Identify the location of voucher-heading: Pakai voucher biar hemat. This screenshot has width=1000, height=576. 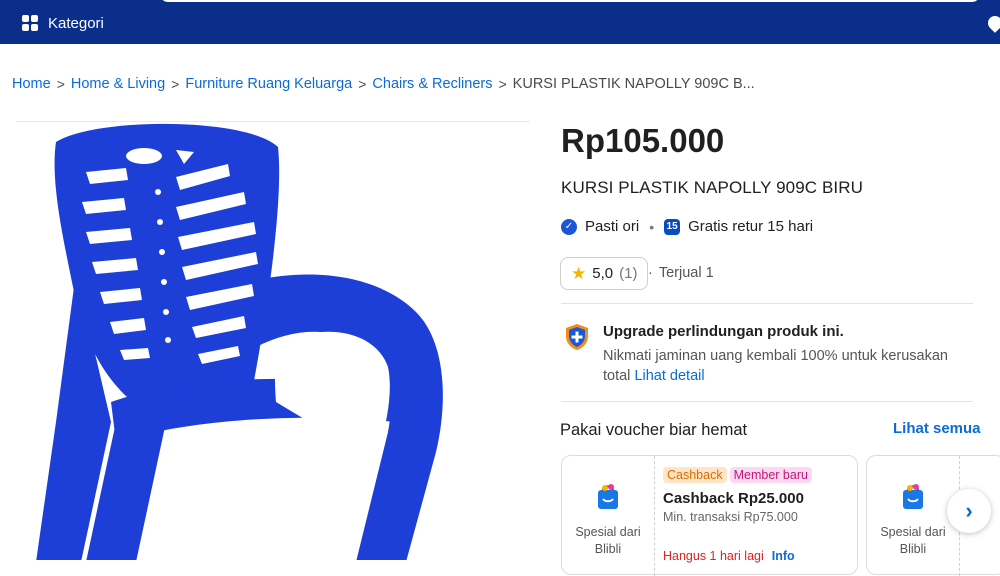
(654, 430).